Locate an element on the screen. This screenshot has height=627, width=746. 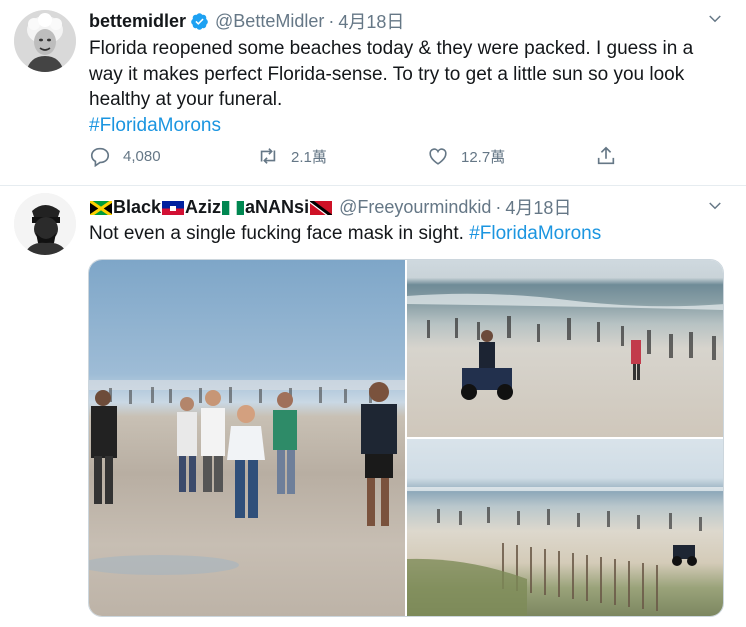
nigeria-flag-icon is located at coordinates (233, 207).